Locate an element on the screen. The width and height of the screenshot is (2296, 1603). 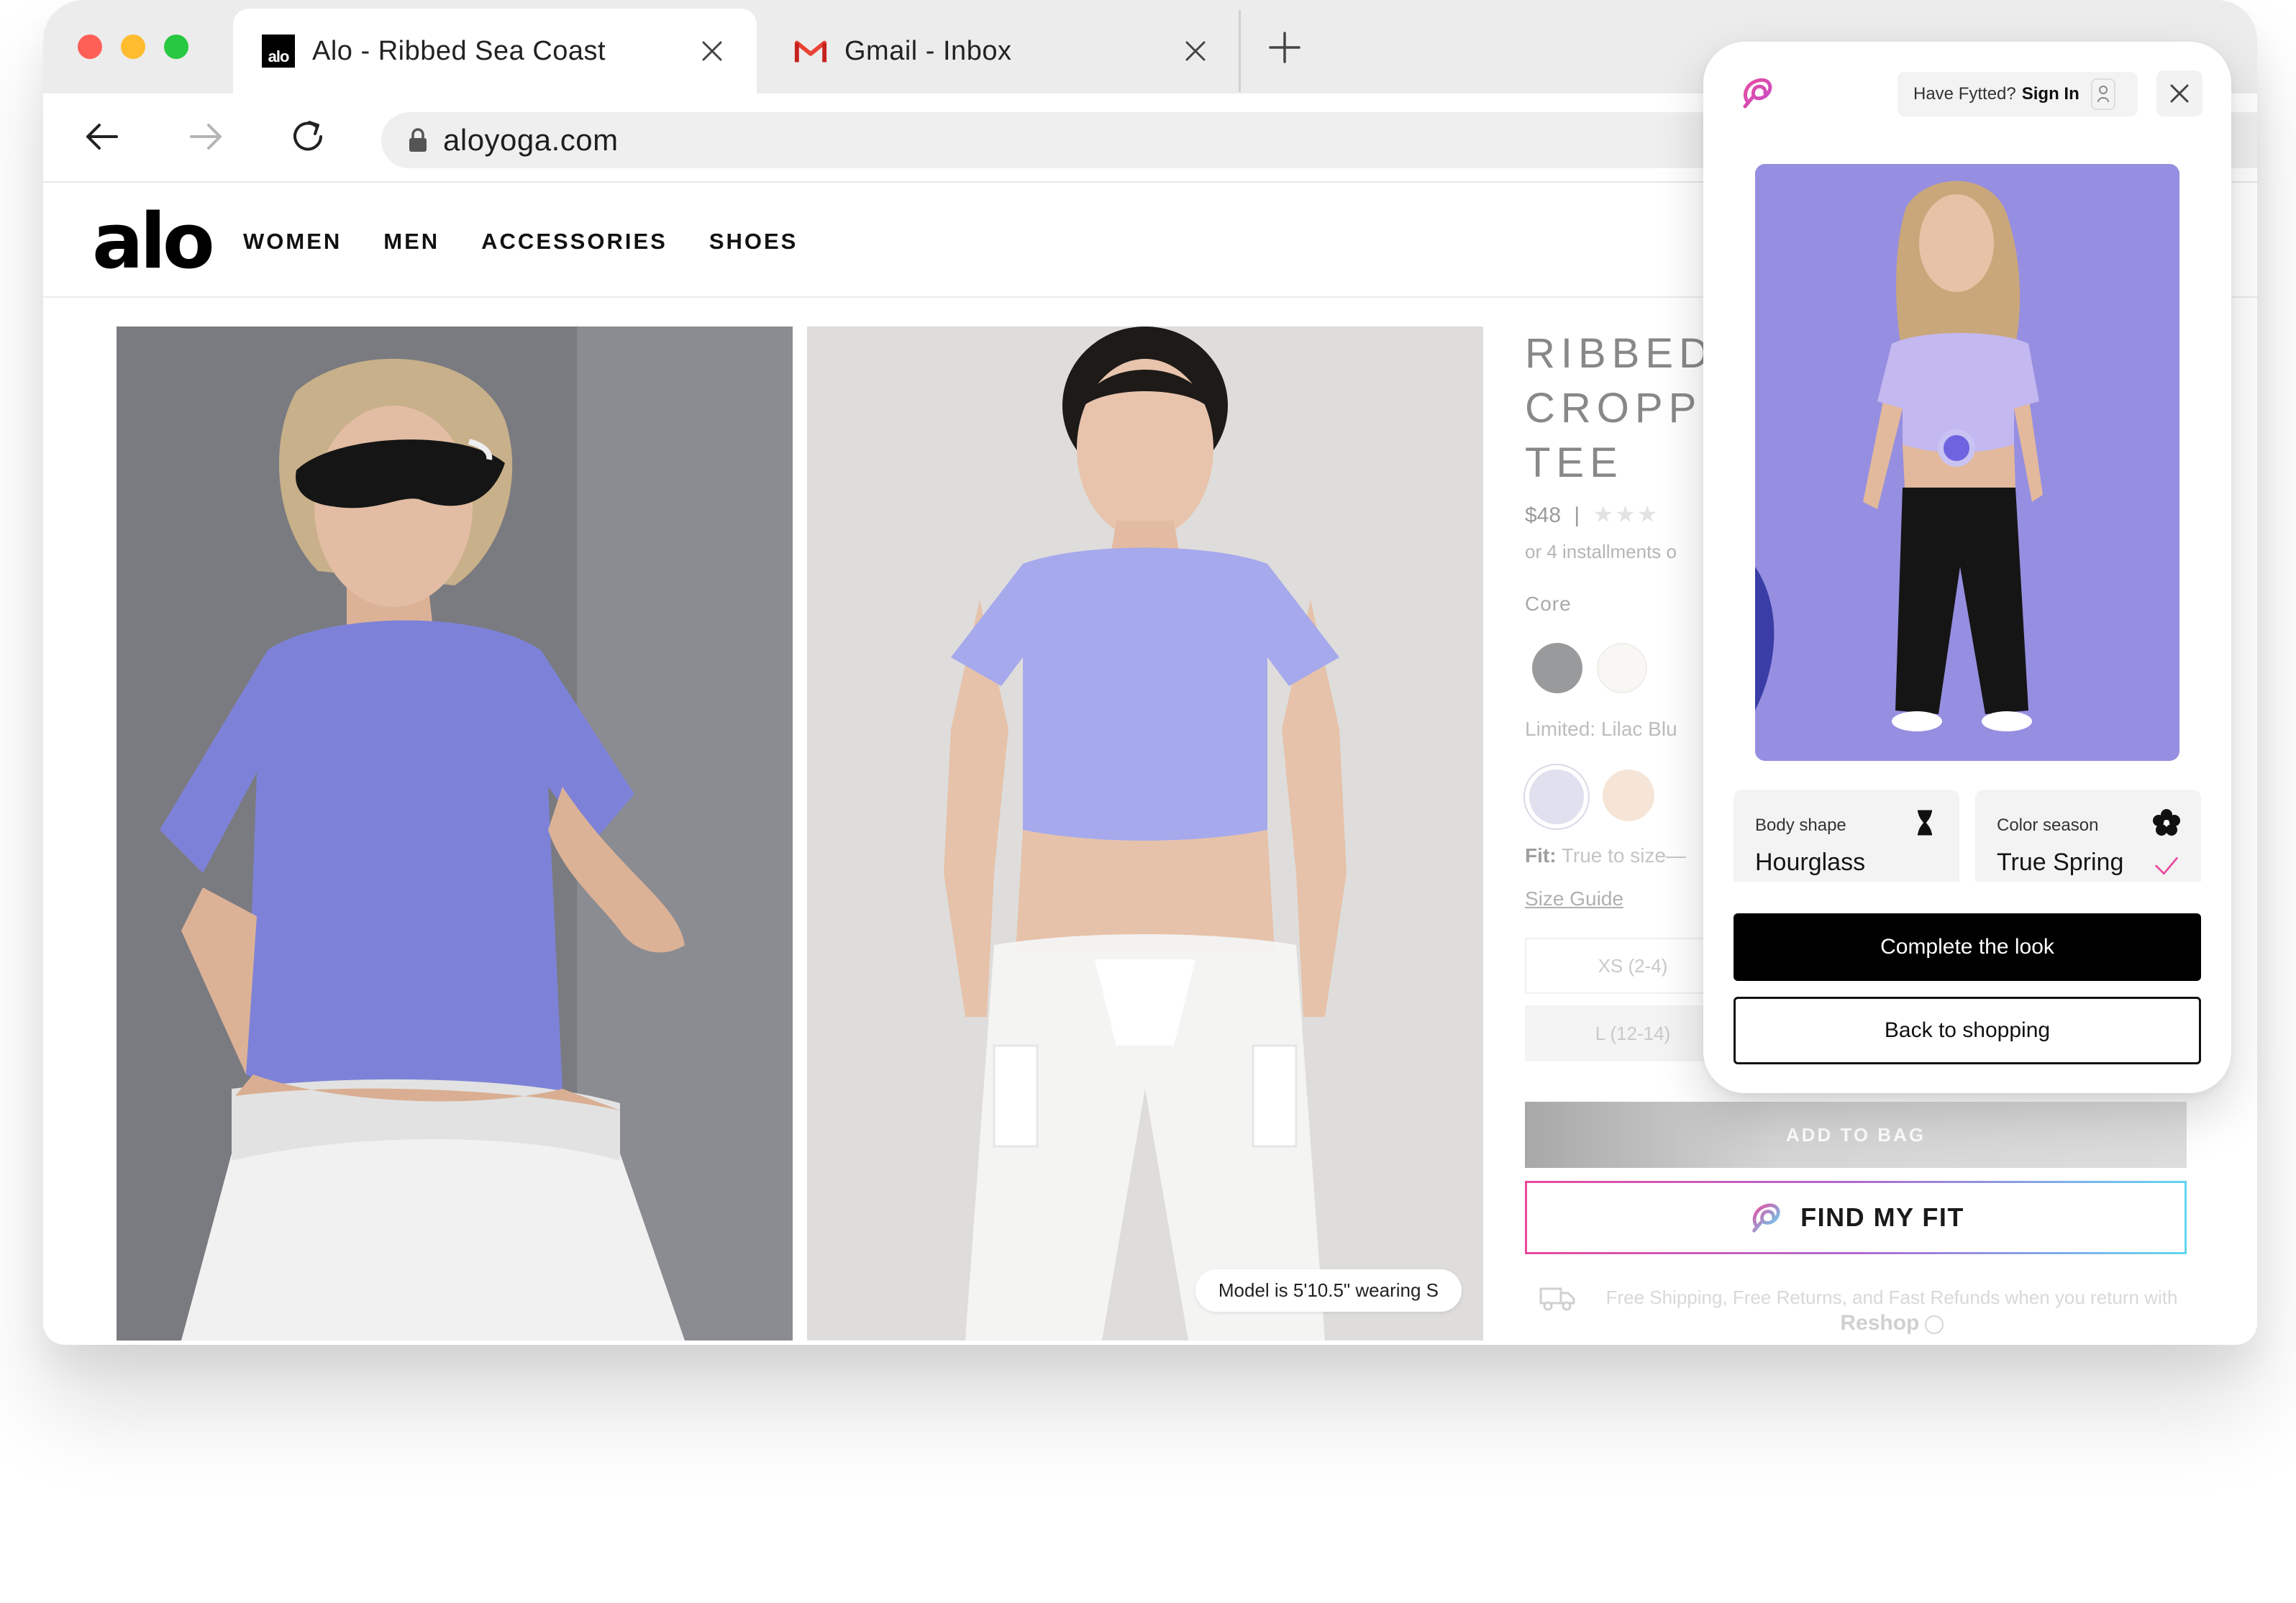
nav-women: WOMEN is located at coordinates (292, 242).